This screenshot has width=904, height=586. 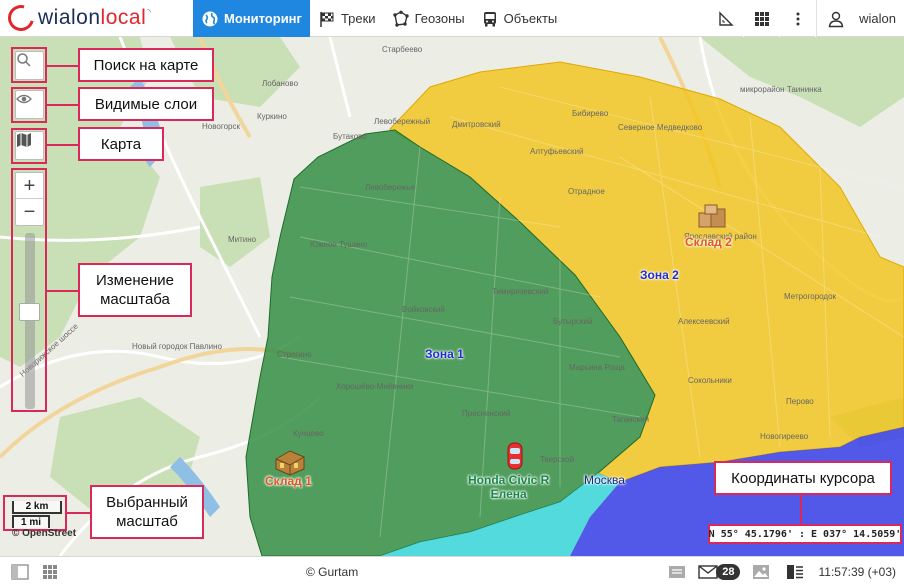 What do you see at coordinates (515, 456) in the screenshot?
I see `car-icon` at bounding box center [515, 456].